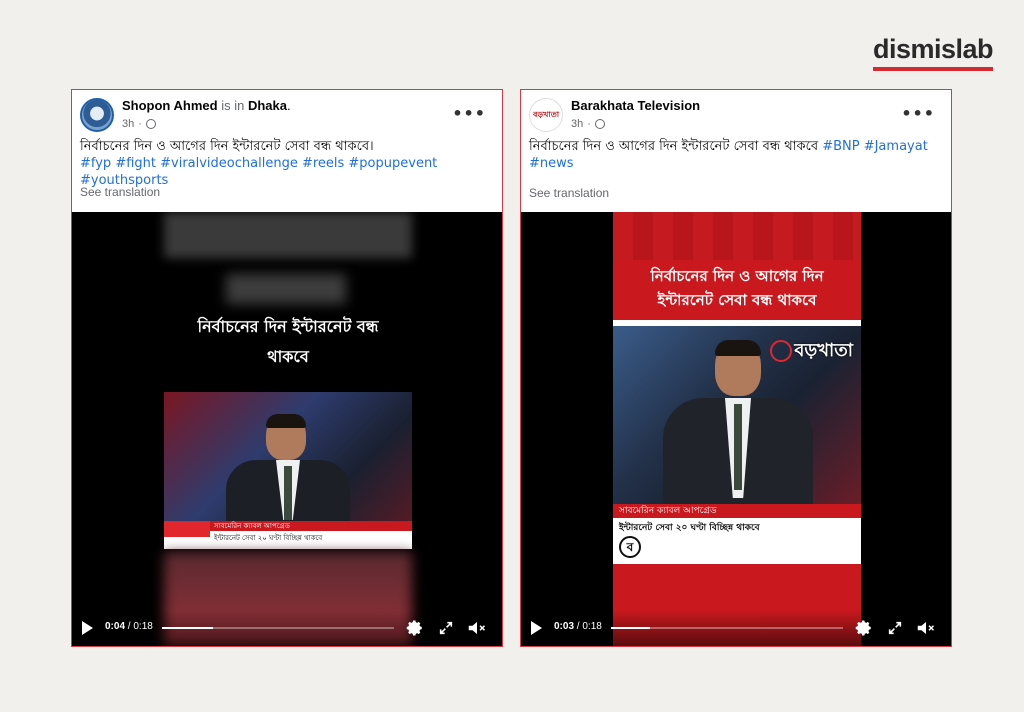 The width and height of the screenshot is (1024, 712). I want to click on author-line: Shopon Ahmed is in Dhaka., so click(206, 105).